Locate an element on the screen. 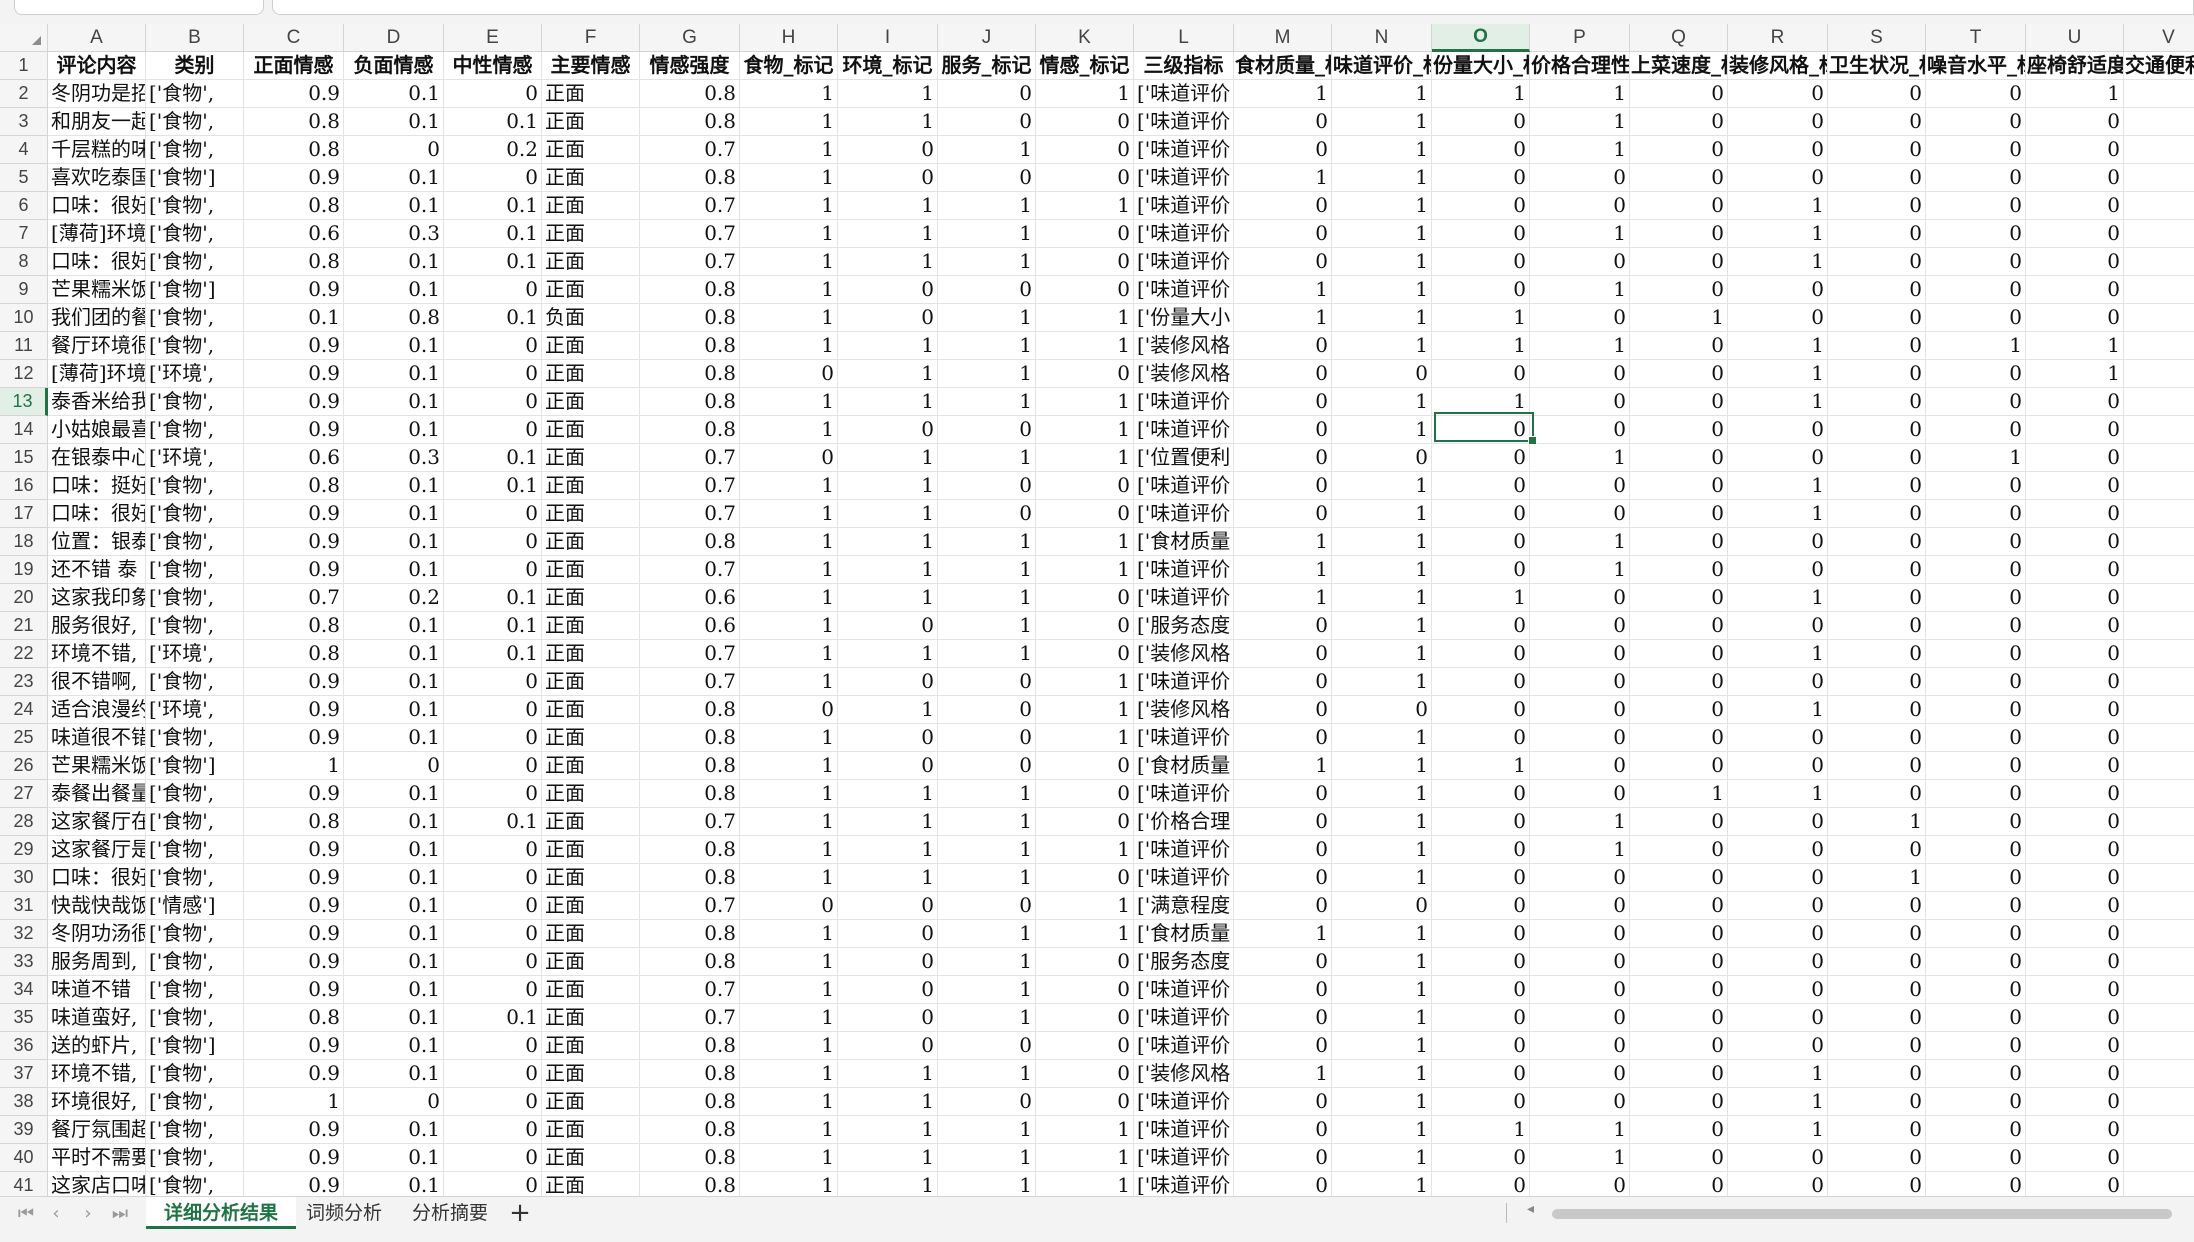 The image size is (2194, 1242). cell: 泰餐出餐量 is located at coordinates (97, 794).